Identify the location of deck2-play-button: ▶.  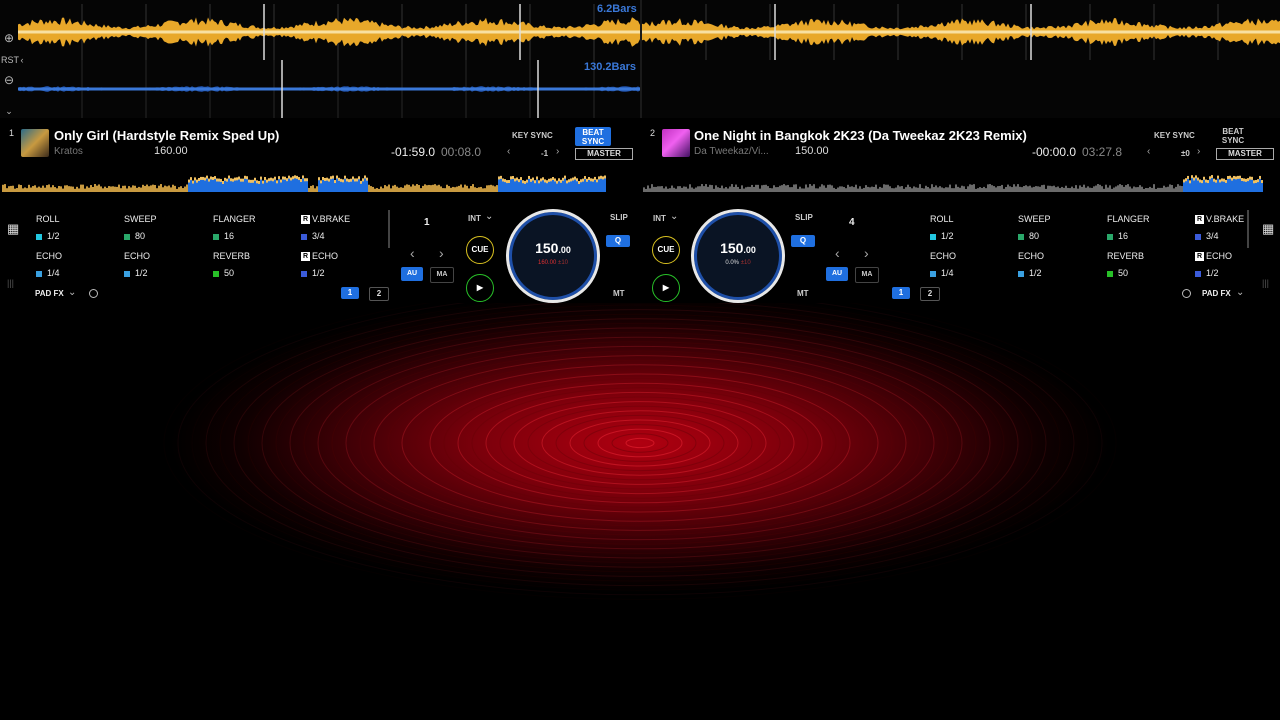
(666, 288).